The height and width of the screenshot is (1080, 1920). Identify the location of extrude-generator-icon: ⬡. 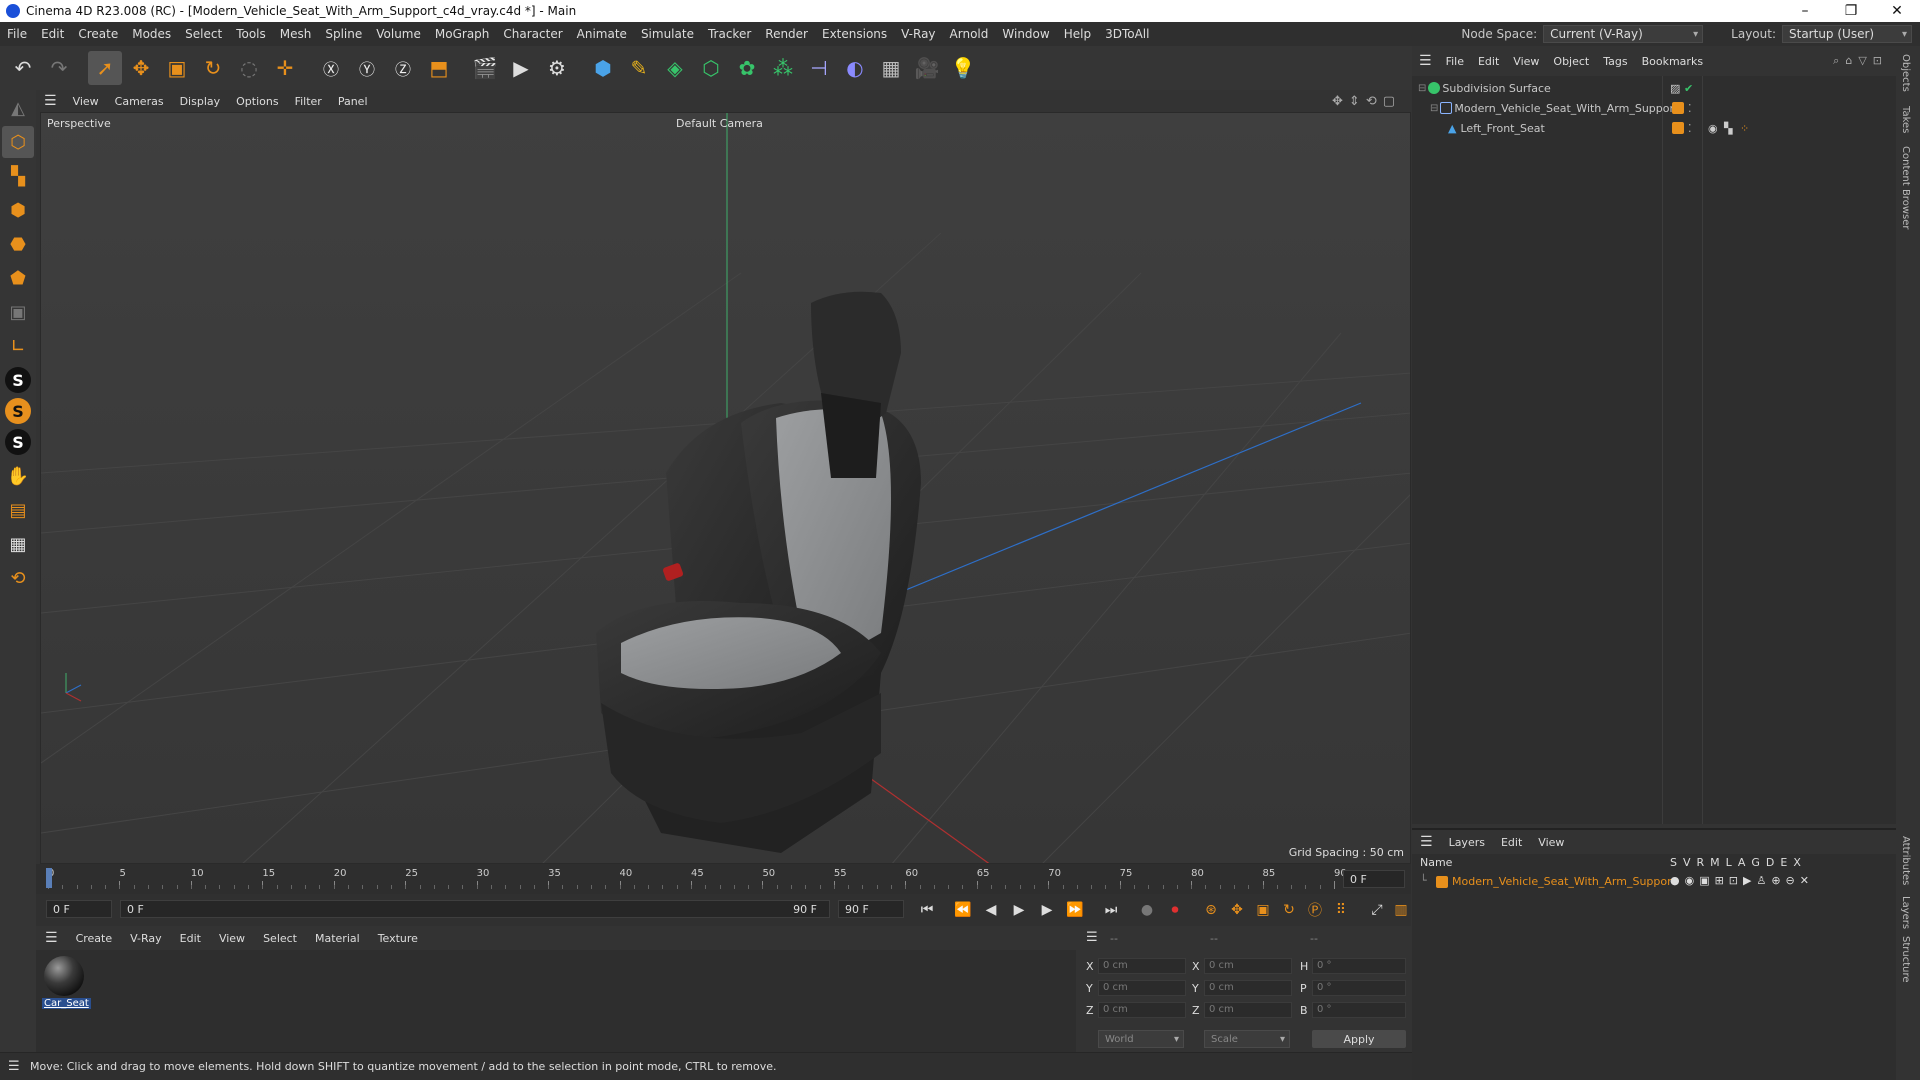
(711, 68).